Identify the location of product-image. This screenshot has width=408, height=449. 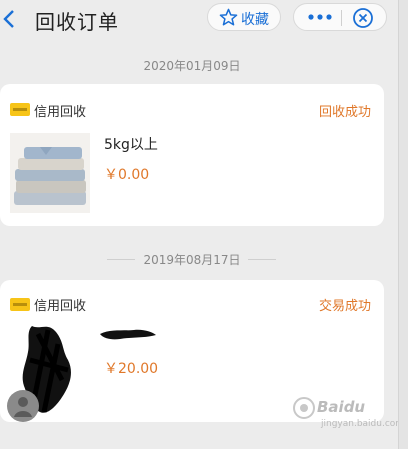
(50, 173).